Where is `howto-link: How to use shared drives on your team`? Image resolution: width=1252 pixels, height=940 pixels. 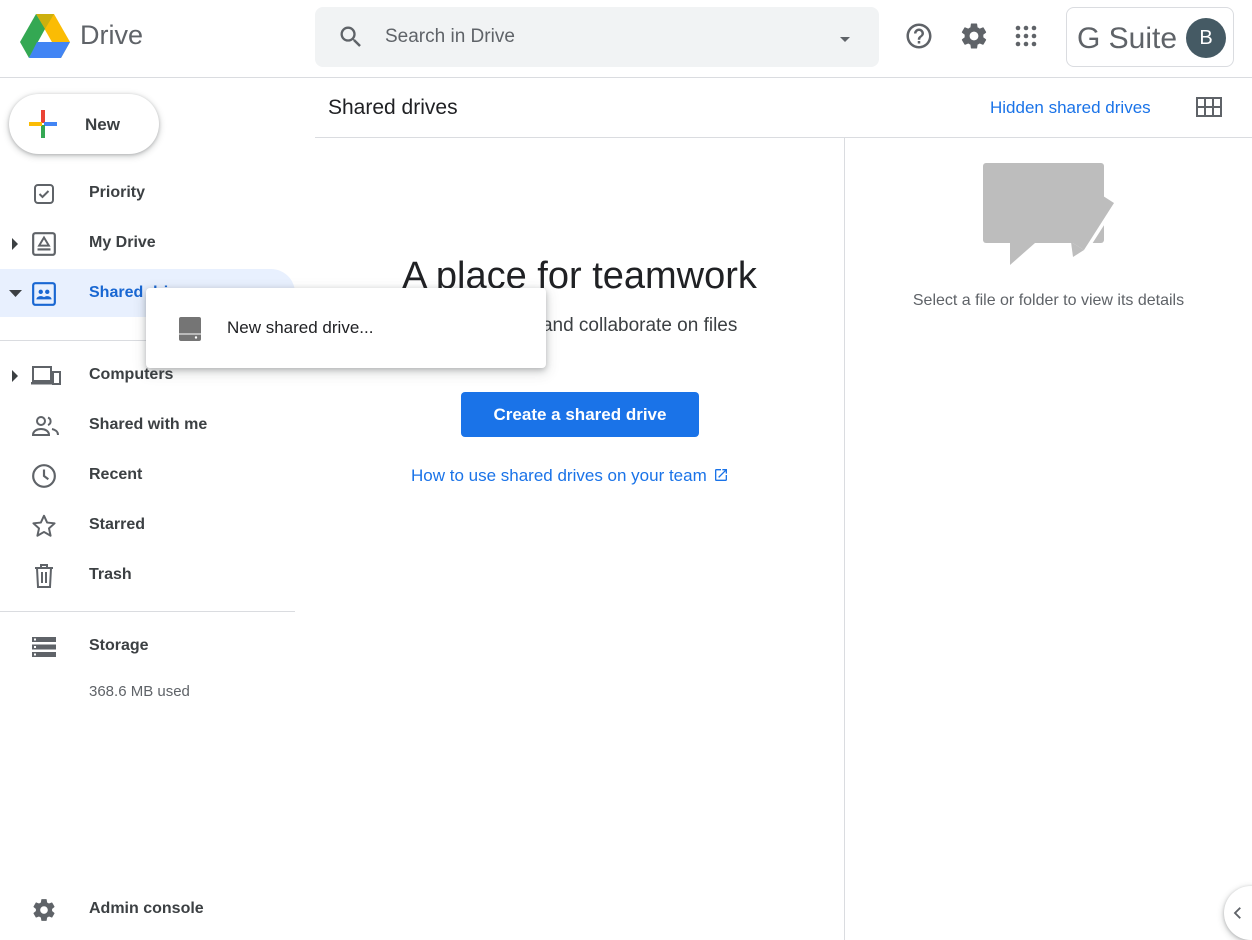
howto-link: How to use shared drives on your team is located at coordinates (570, 476).